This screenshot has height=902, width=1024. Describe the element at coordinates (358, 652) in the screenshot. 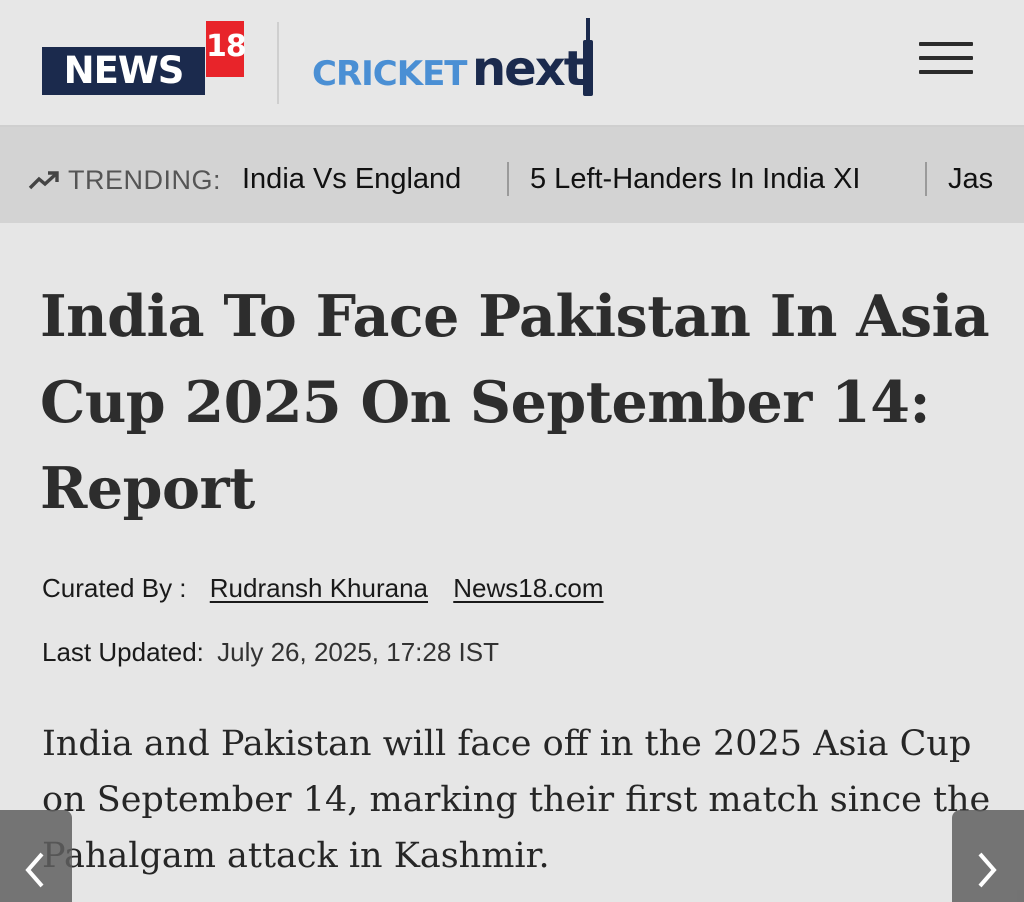

I see `last-updated-value: July 26, 2025, 17:28 IST` at that location.